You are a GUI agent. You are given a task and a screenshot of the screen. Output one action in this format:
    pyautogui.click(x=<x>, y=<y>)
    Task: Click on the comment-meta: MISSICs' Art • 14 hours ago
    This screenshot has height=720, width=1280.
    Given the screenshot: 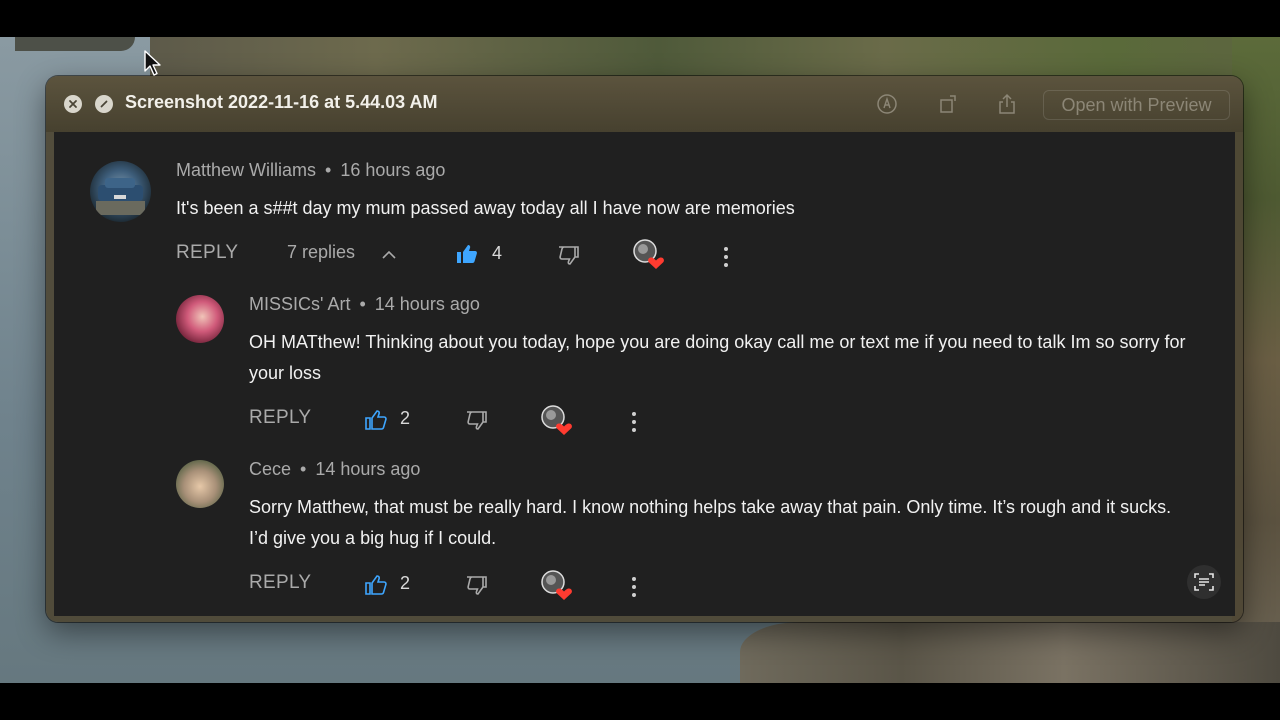 What is the action you would take?
    pyautogui.click(x=364, y=304)
    